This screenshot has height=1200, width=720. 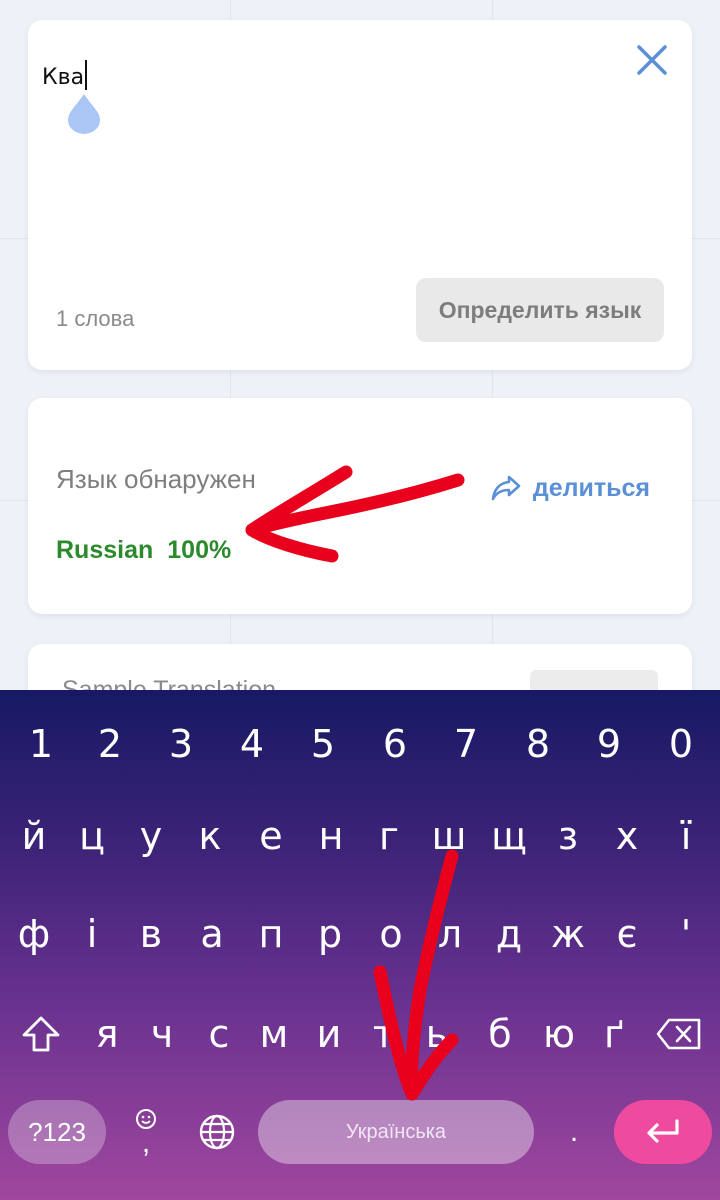 I want to click on letter-row-1: й ц у к е н г ш щ з х ї, so click(x=360, y=836).